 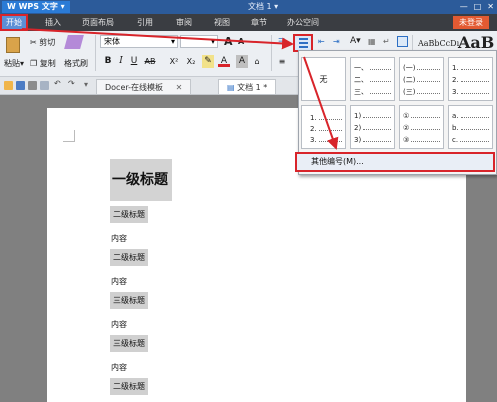 What do you see at coordinates (98, 22) in the screenshot?
I see `tab-page-layout: 页面布局` at bounding box center [98, 22].